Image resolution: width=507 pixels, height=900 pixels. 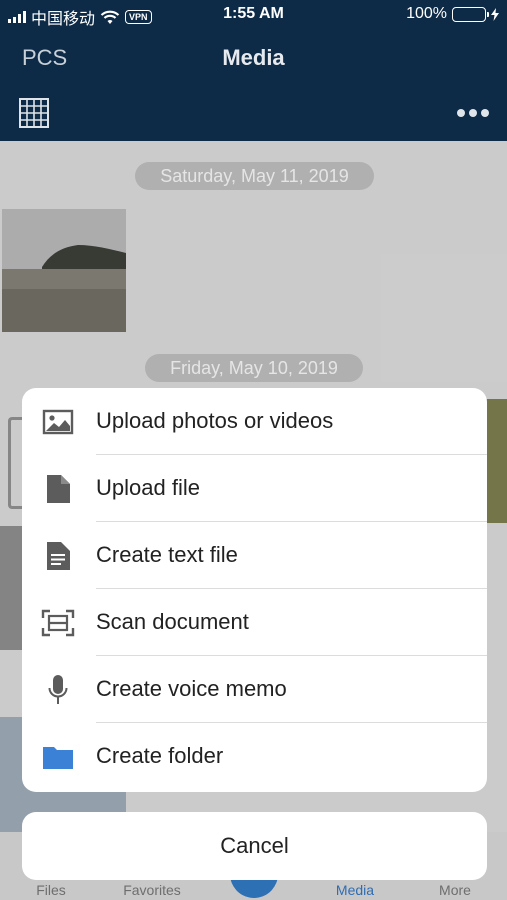 What do you see at coordinates (495, 14) in the screenshot?
I see `charging-icon` at bounding box center [495, 14].